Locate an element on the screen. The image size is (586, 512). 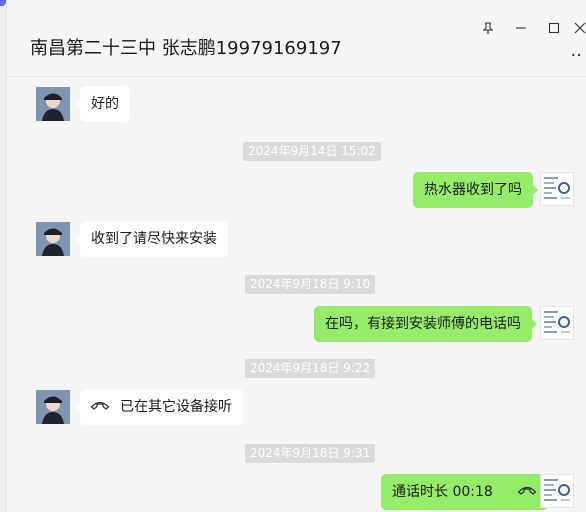
pin-icon is located at coordinates (488, 28).